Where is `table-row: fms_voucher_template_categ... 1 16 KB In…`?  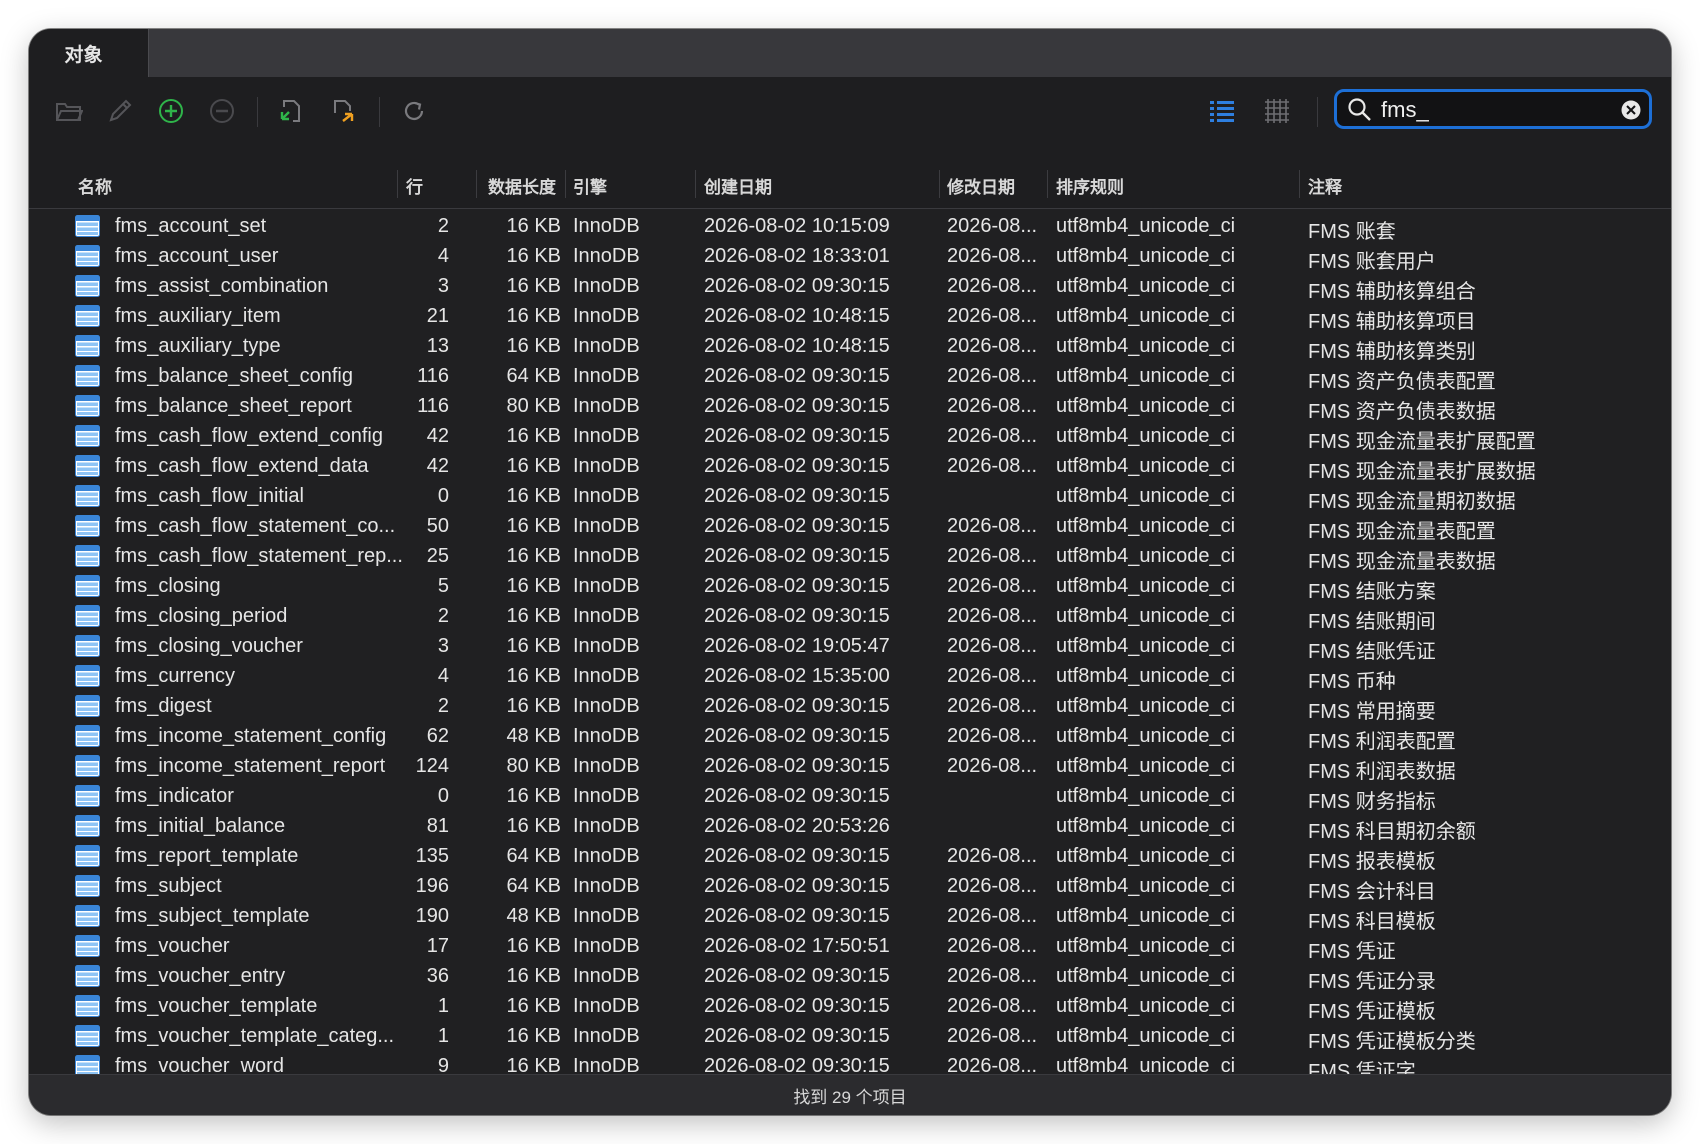 table-row: fms_voucher_template_categ... 1 16 KB In… is located at coordinates (850, 1037).